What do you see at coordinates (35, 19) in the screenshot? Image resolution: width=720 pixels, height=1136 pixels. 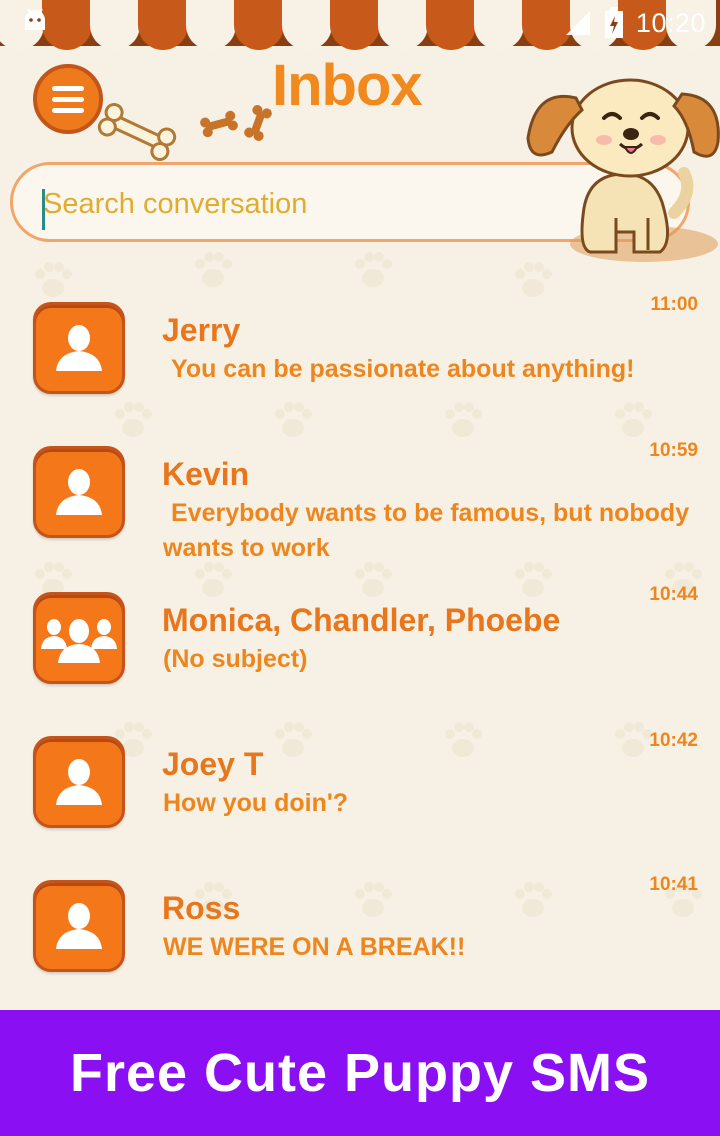 I see `android-icon` at bounding box center [35, 19].